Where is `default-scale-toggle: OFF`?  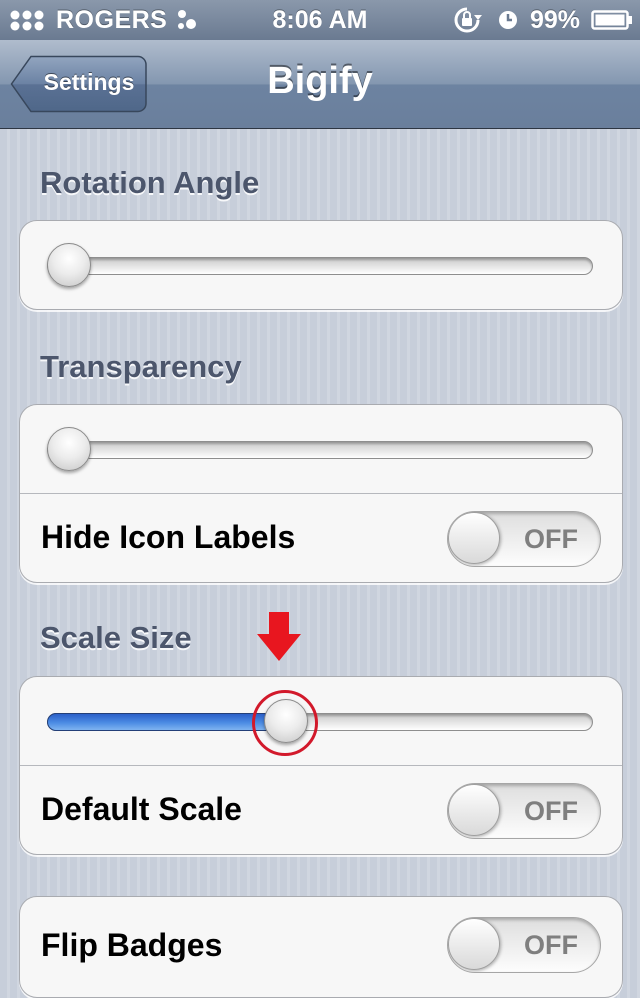 default-scale-toggle: OFF is located at coordinates (524, 811).